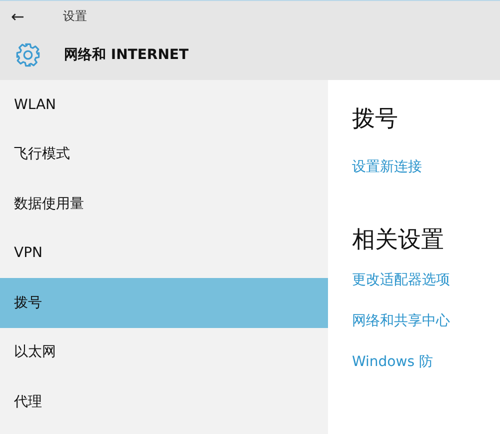  I want to click on sidebar-item: 拨号, so click(164, 303).